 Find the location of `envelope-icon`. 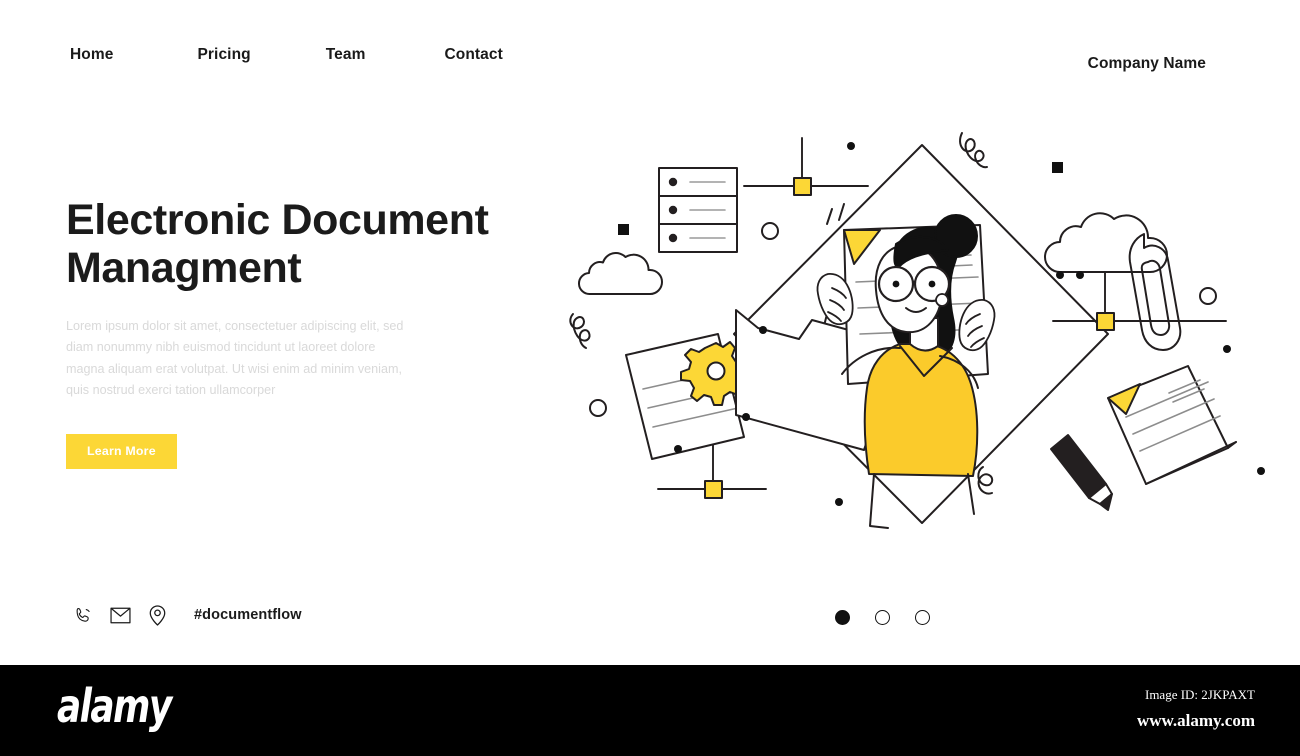

envelope-icon is located at coordinates (120, 615).